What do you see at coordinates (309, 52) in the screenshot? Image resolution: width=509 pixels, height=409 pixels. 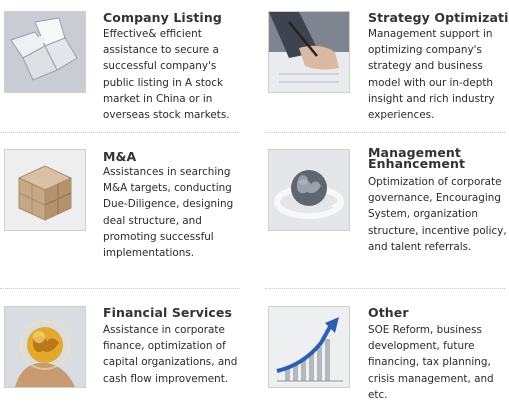 I see `pen-writing-icon` at bounding box center [309, 52].